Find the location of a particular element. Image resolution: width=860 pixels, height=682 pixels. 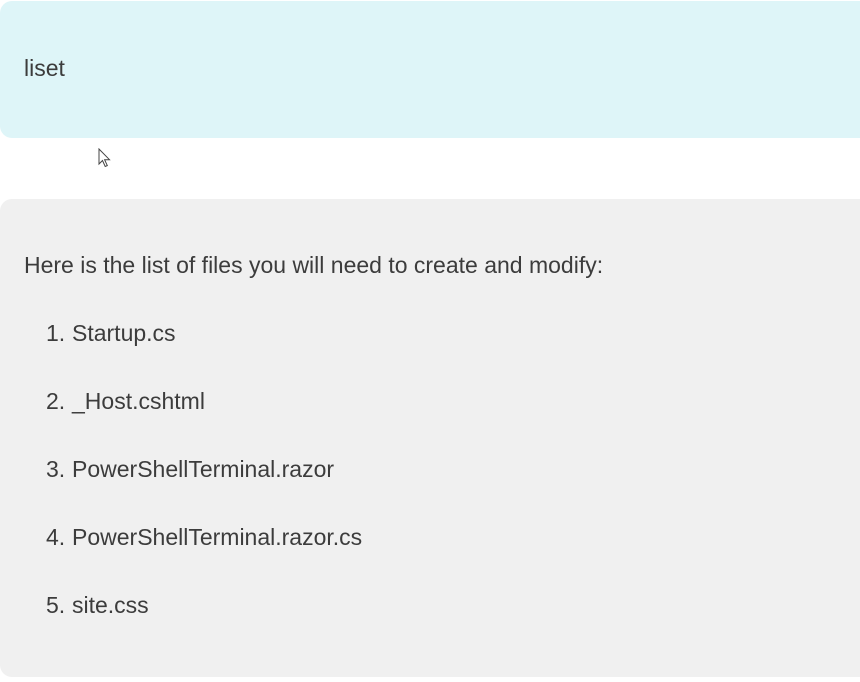

list-item-label: PowerShellTerminal.razor.cs is located at coordinates (217, 537).